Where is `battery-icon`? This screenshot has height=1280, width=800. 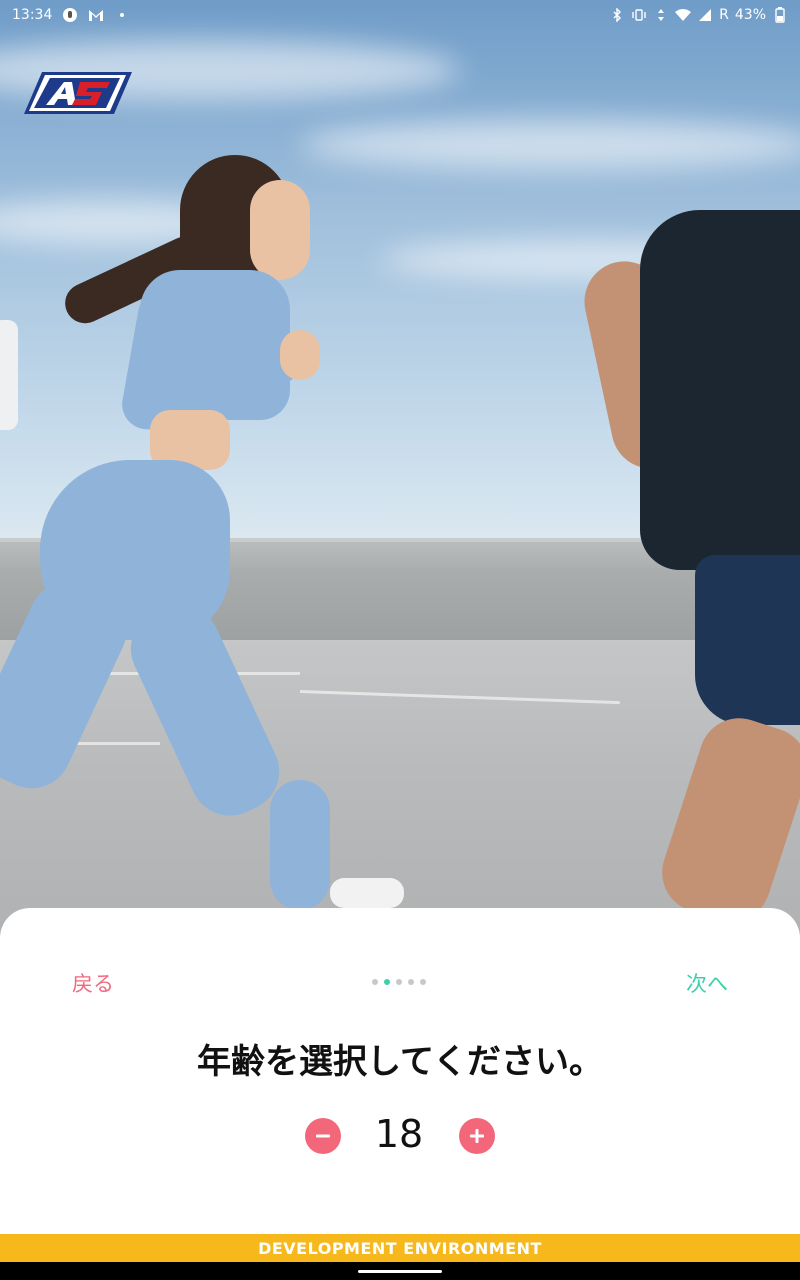 battery-icon is located at coordinates (780, 15).